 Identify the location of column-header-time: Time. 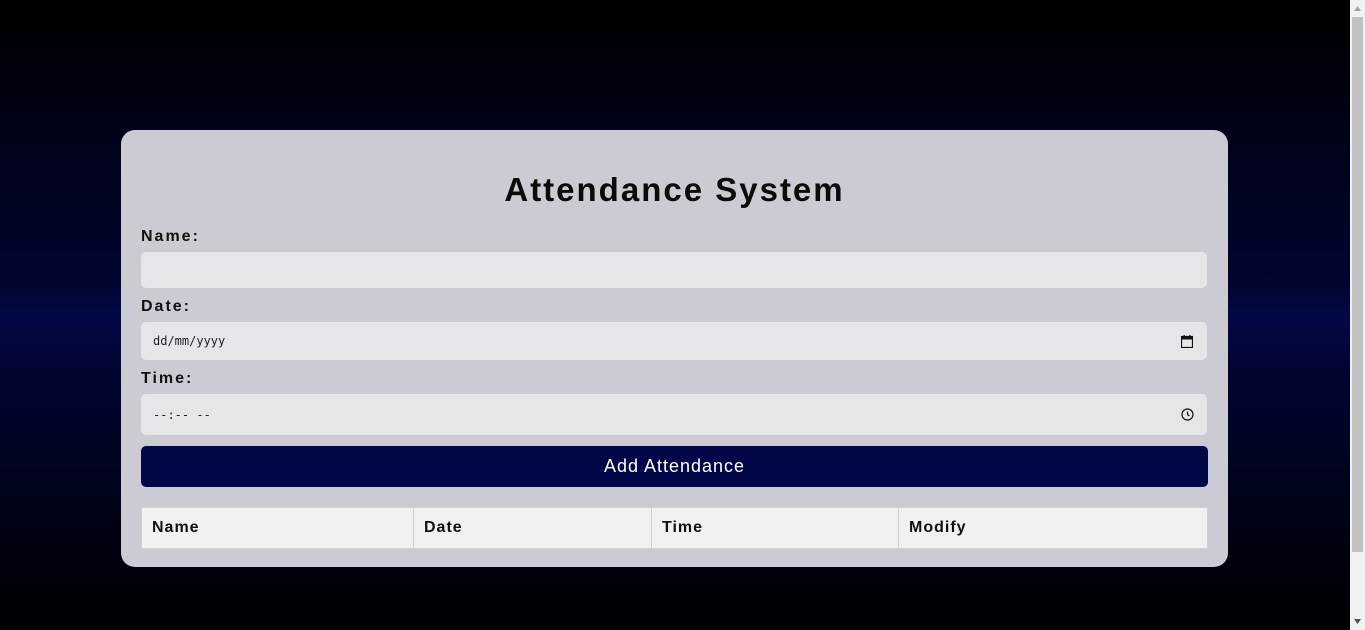
(775, 528).